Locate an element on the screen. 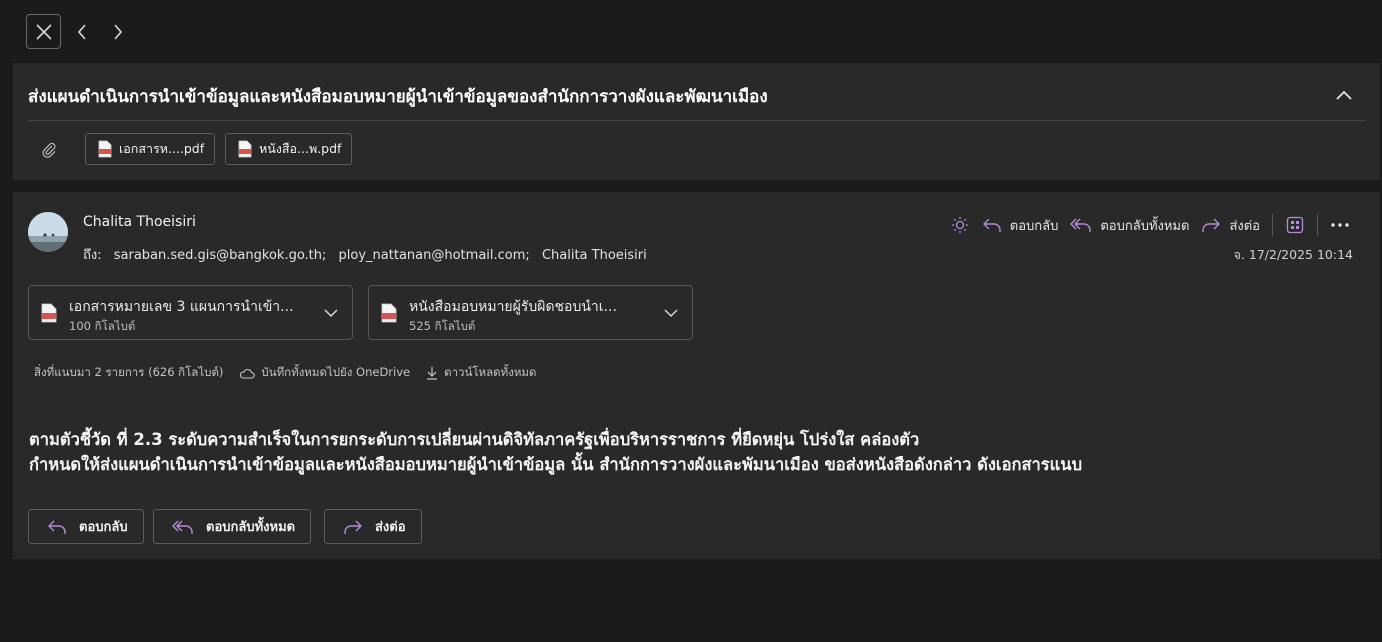  close-button is located at coordinates (43, 31).